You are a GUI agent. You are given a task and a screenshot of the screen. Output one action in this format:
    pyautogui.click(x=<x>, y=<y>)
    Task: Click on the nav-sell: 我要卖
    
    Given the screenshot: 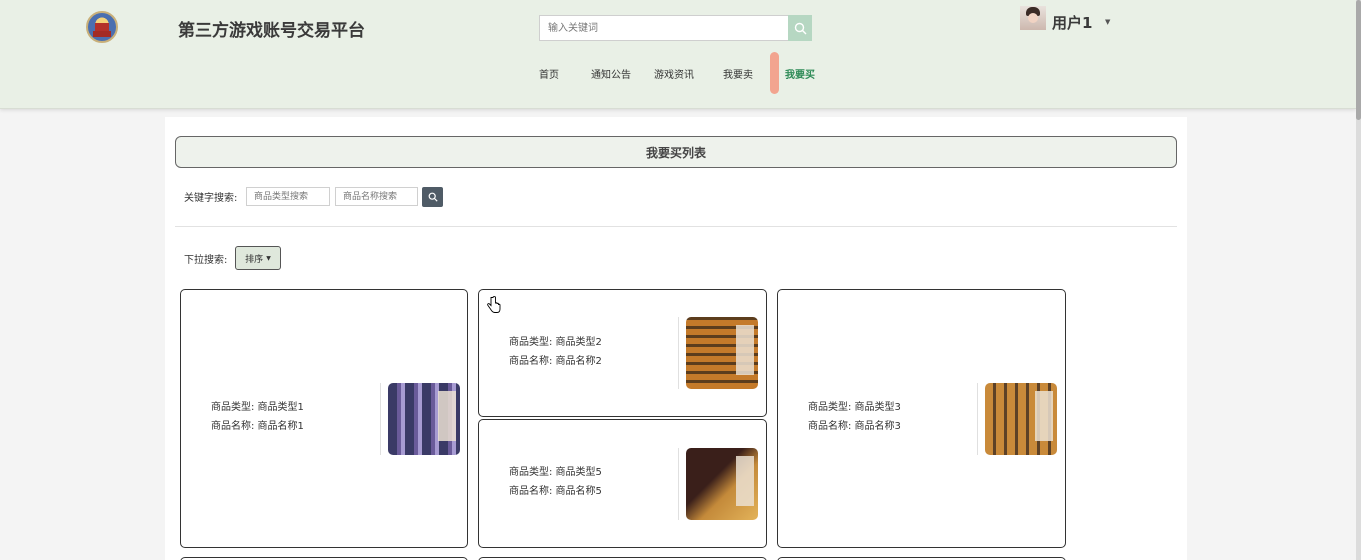 What is the action you would take?
    pyautogui.click(x=738, y=73)
    